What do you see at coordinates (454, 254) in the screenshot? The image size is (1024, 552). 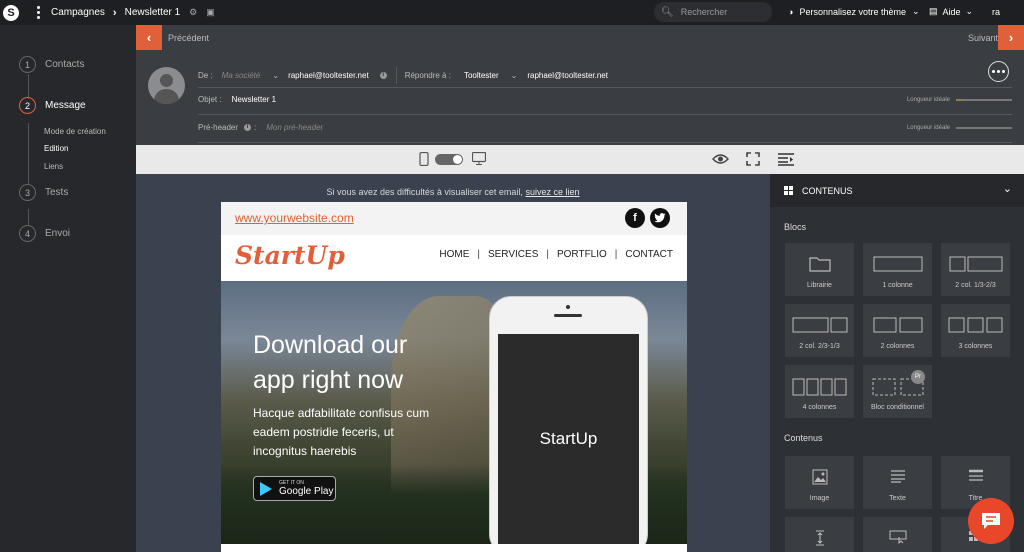 I see `menu-home: HOME` at bounding box center [454, 254].